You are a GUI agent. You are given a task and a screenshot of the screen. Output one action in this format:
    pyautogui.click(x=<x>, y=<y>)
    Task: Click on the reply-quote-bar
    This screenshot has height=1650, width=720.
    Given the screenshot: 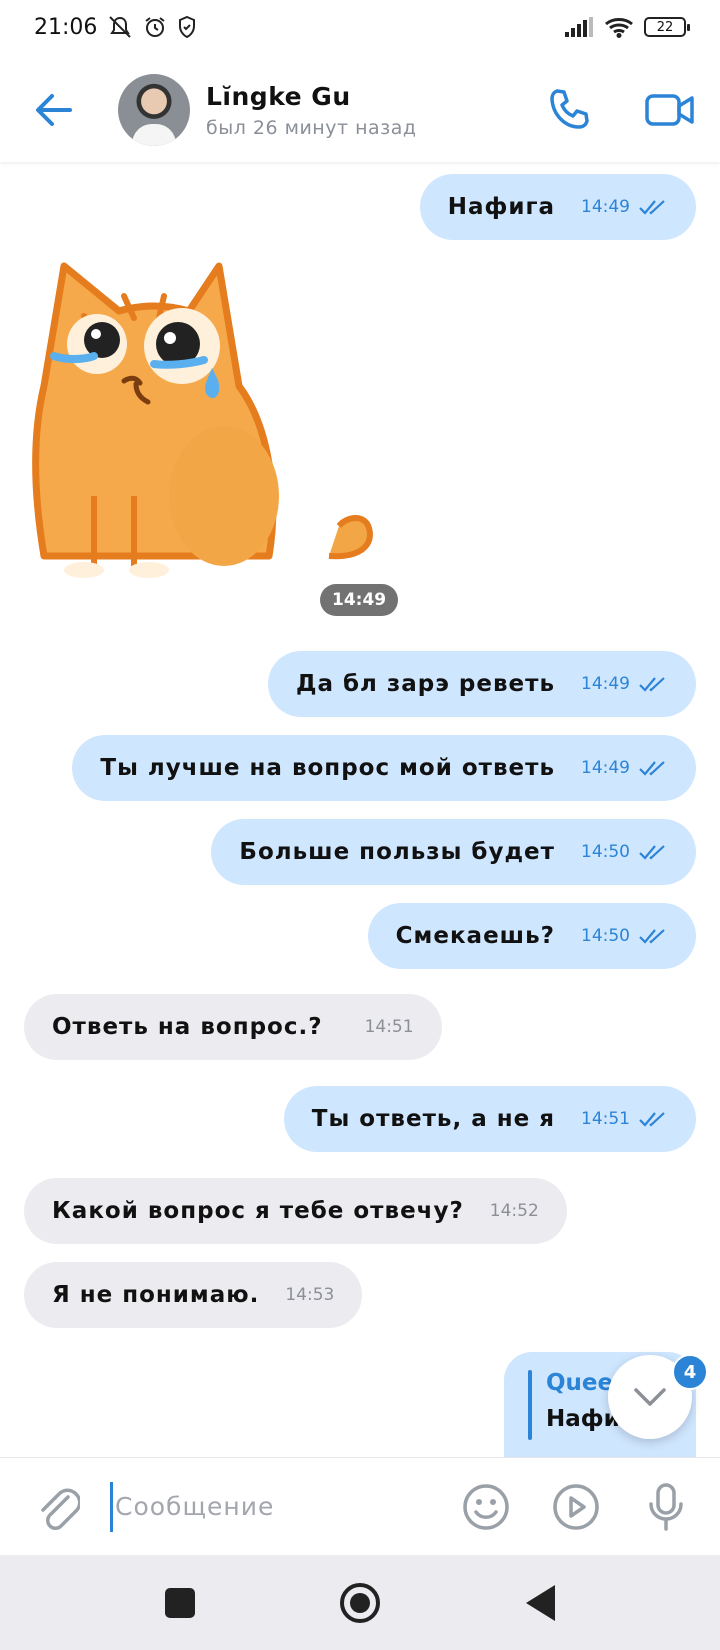 What is the action you would take?
    pyautogui.click(x=530, y=1405)
    